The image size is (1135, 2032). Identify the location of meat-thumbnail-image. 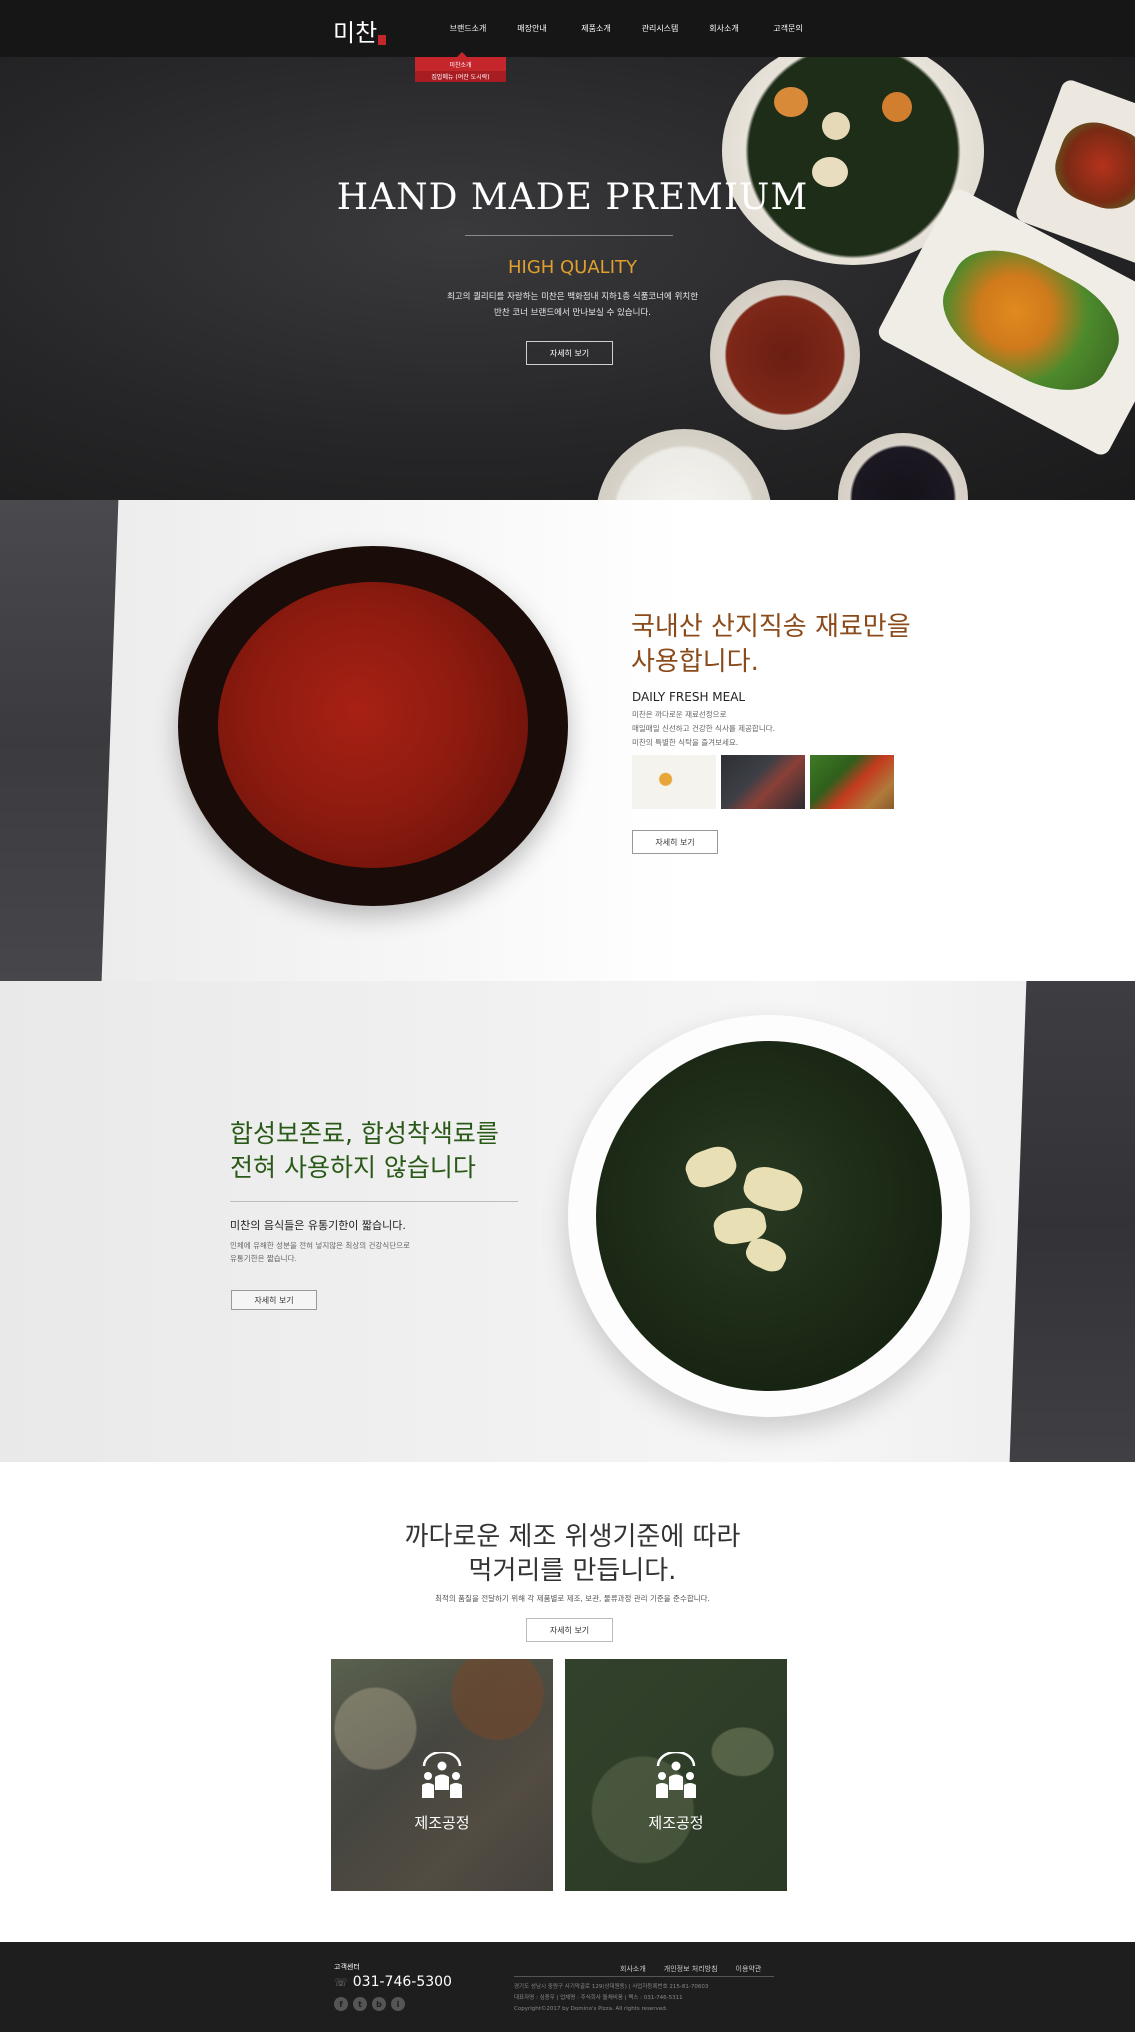
(763, 782).